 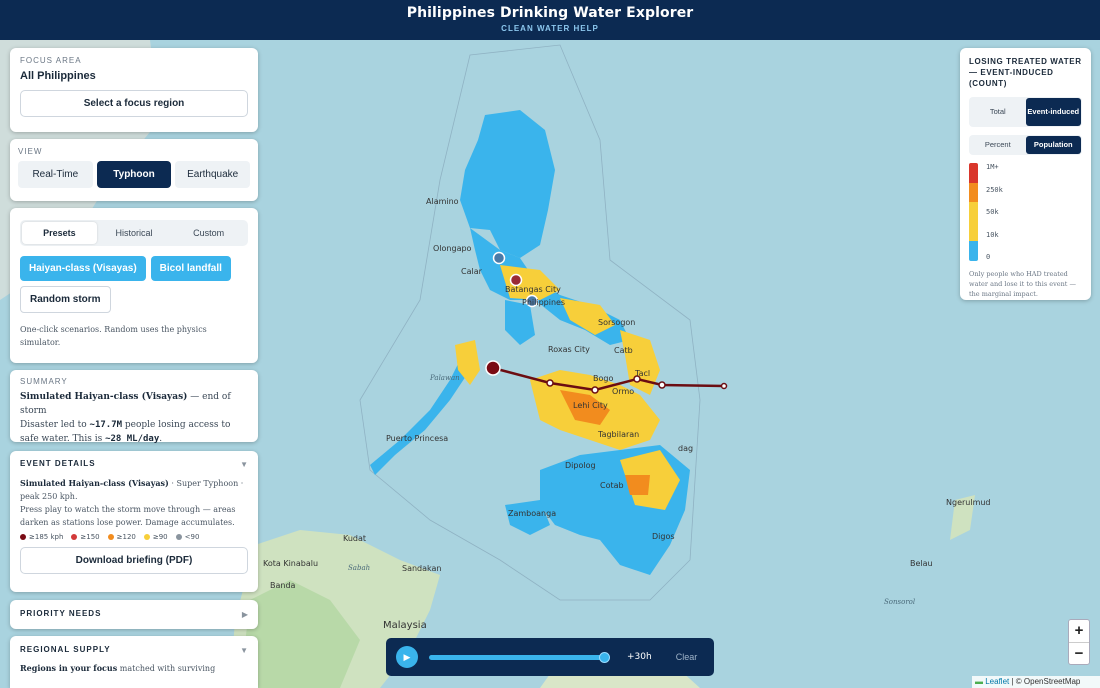 What do you see at coordinates (1053, 112) in the screenshot?
I see `legend-event-induced-button: Event-induced` at bounding box center [1053, 112].